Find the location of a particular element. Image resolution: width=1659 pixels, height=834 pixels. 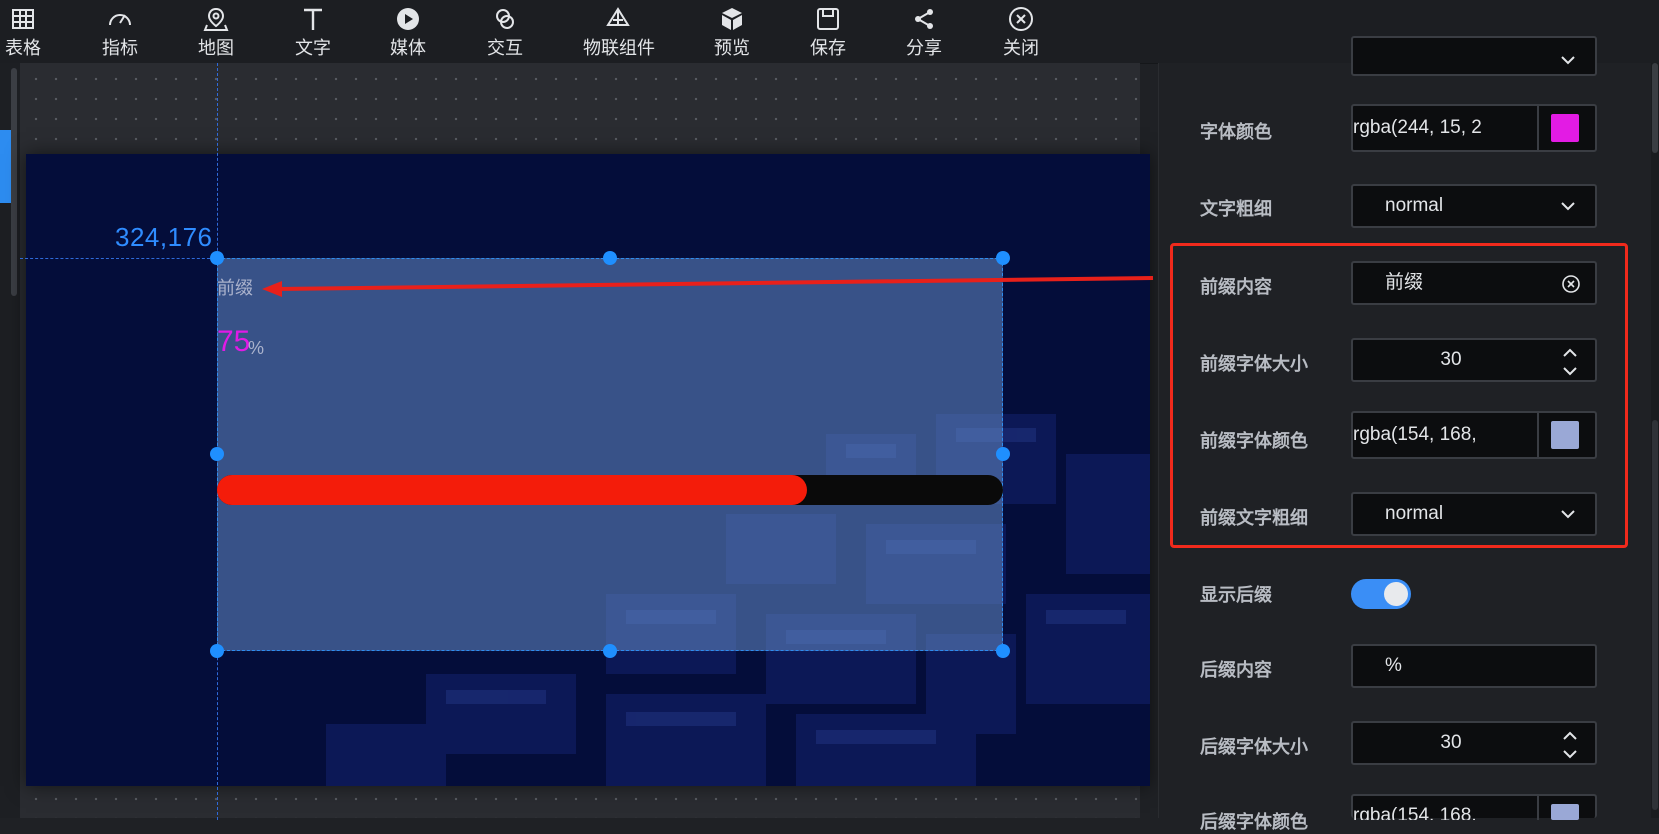

link-icon is located at coordinates (505, 19).